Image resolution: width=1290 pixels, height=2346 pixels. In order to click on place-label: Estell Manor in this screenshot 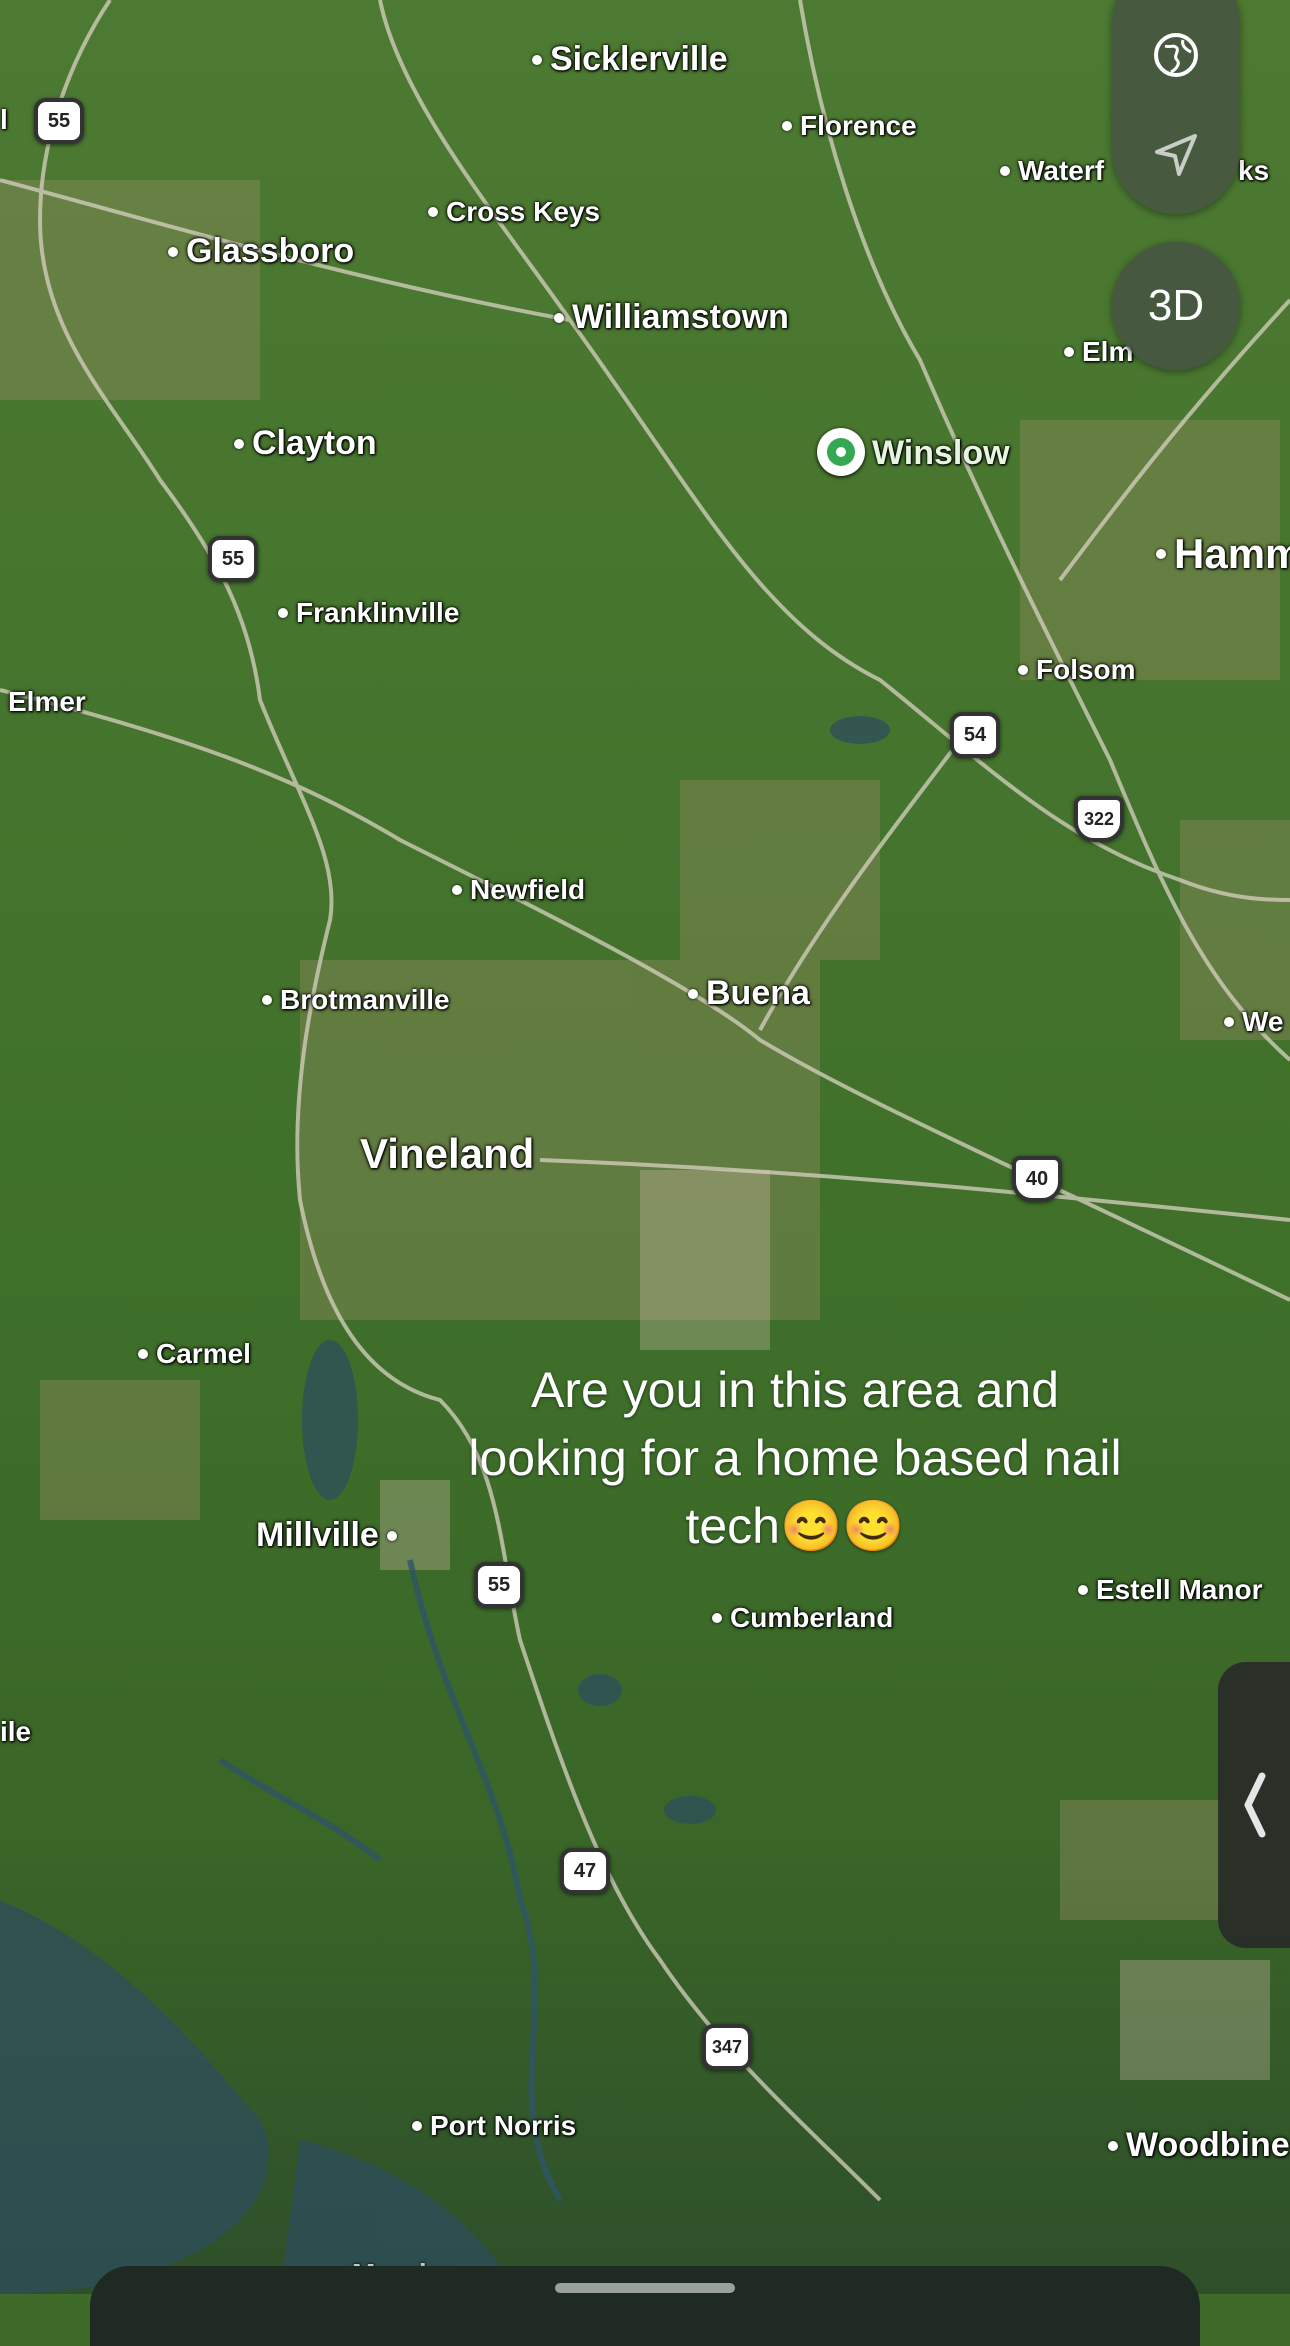, I will do `click(1179, 1589)`.